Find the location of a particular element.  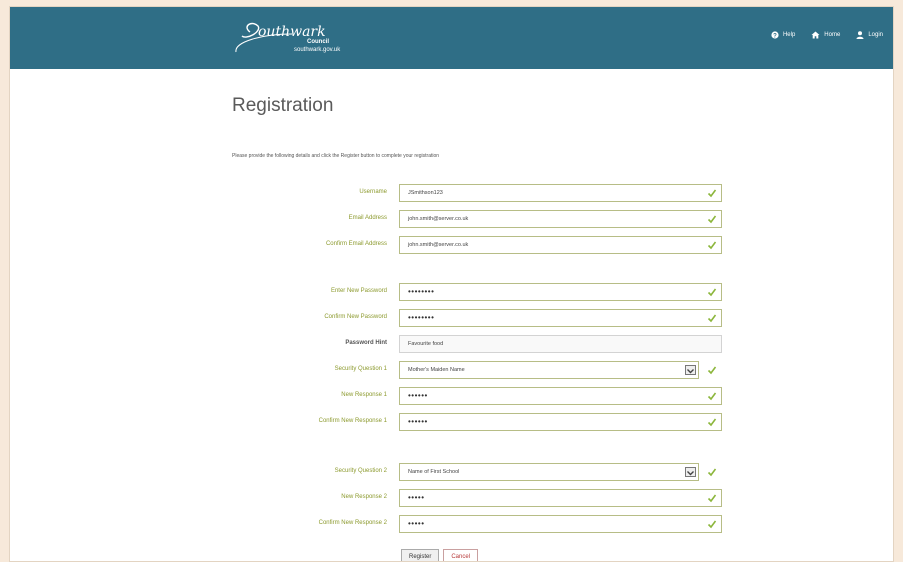

home-icon is located at coordinates (815, 35).